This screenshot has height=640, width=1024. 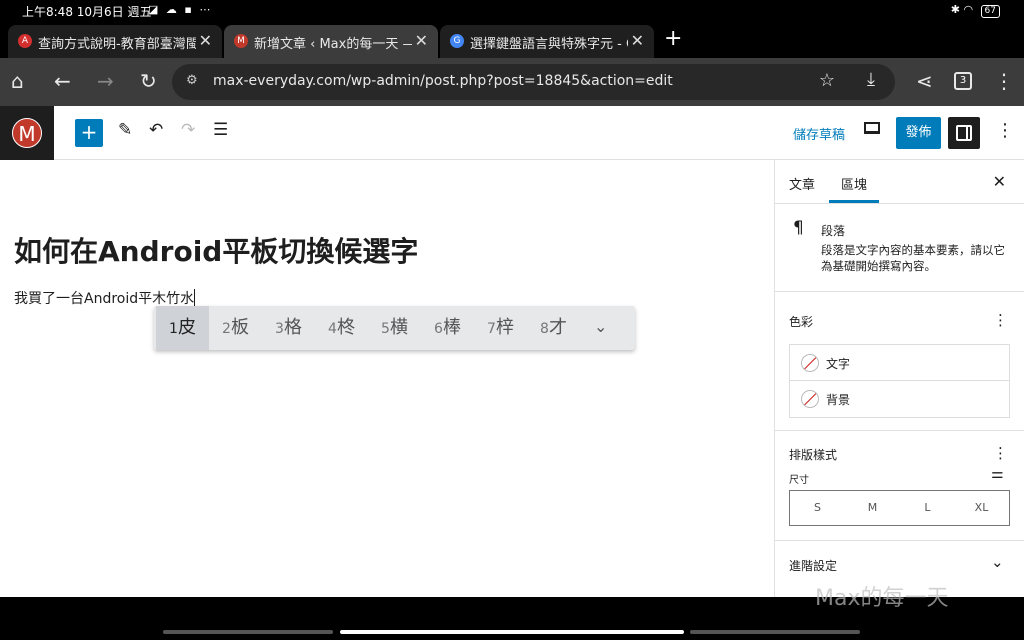 I want to click on site-logo-icon: M, so click(x=27, y=133).